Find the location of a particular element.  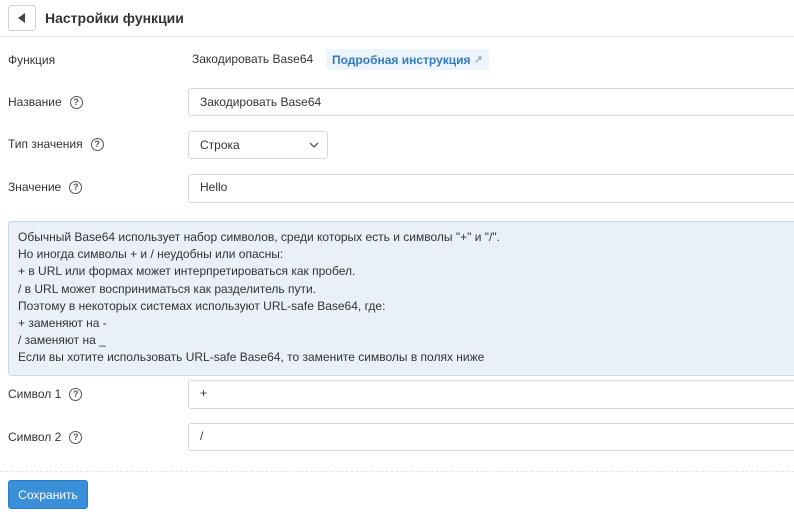

info-line: / заменяют на _ is located at coordinates (62, 340).